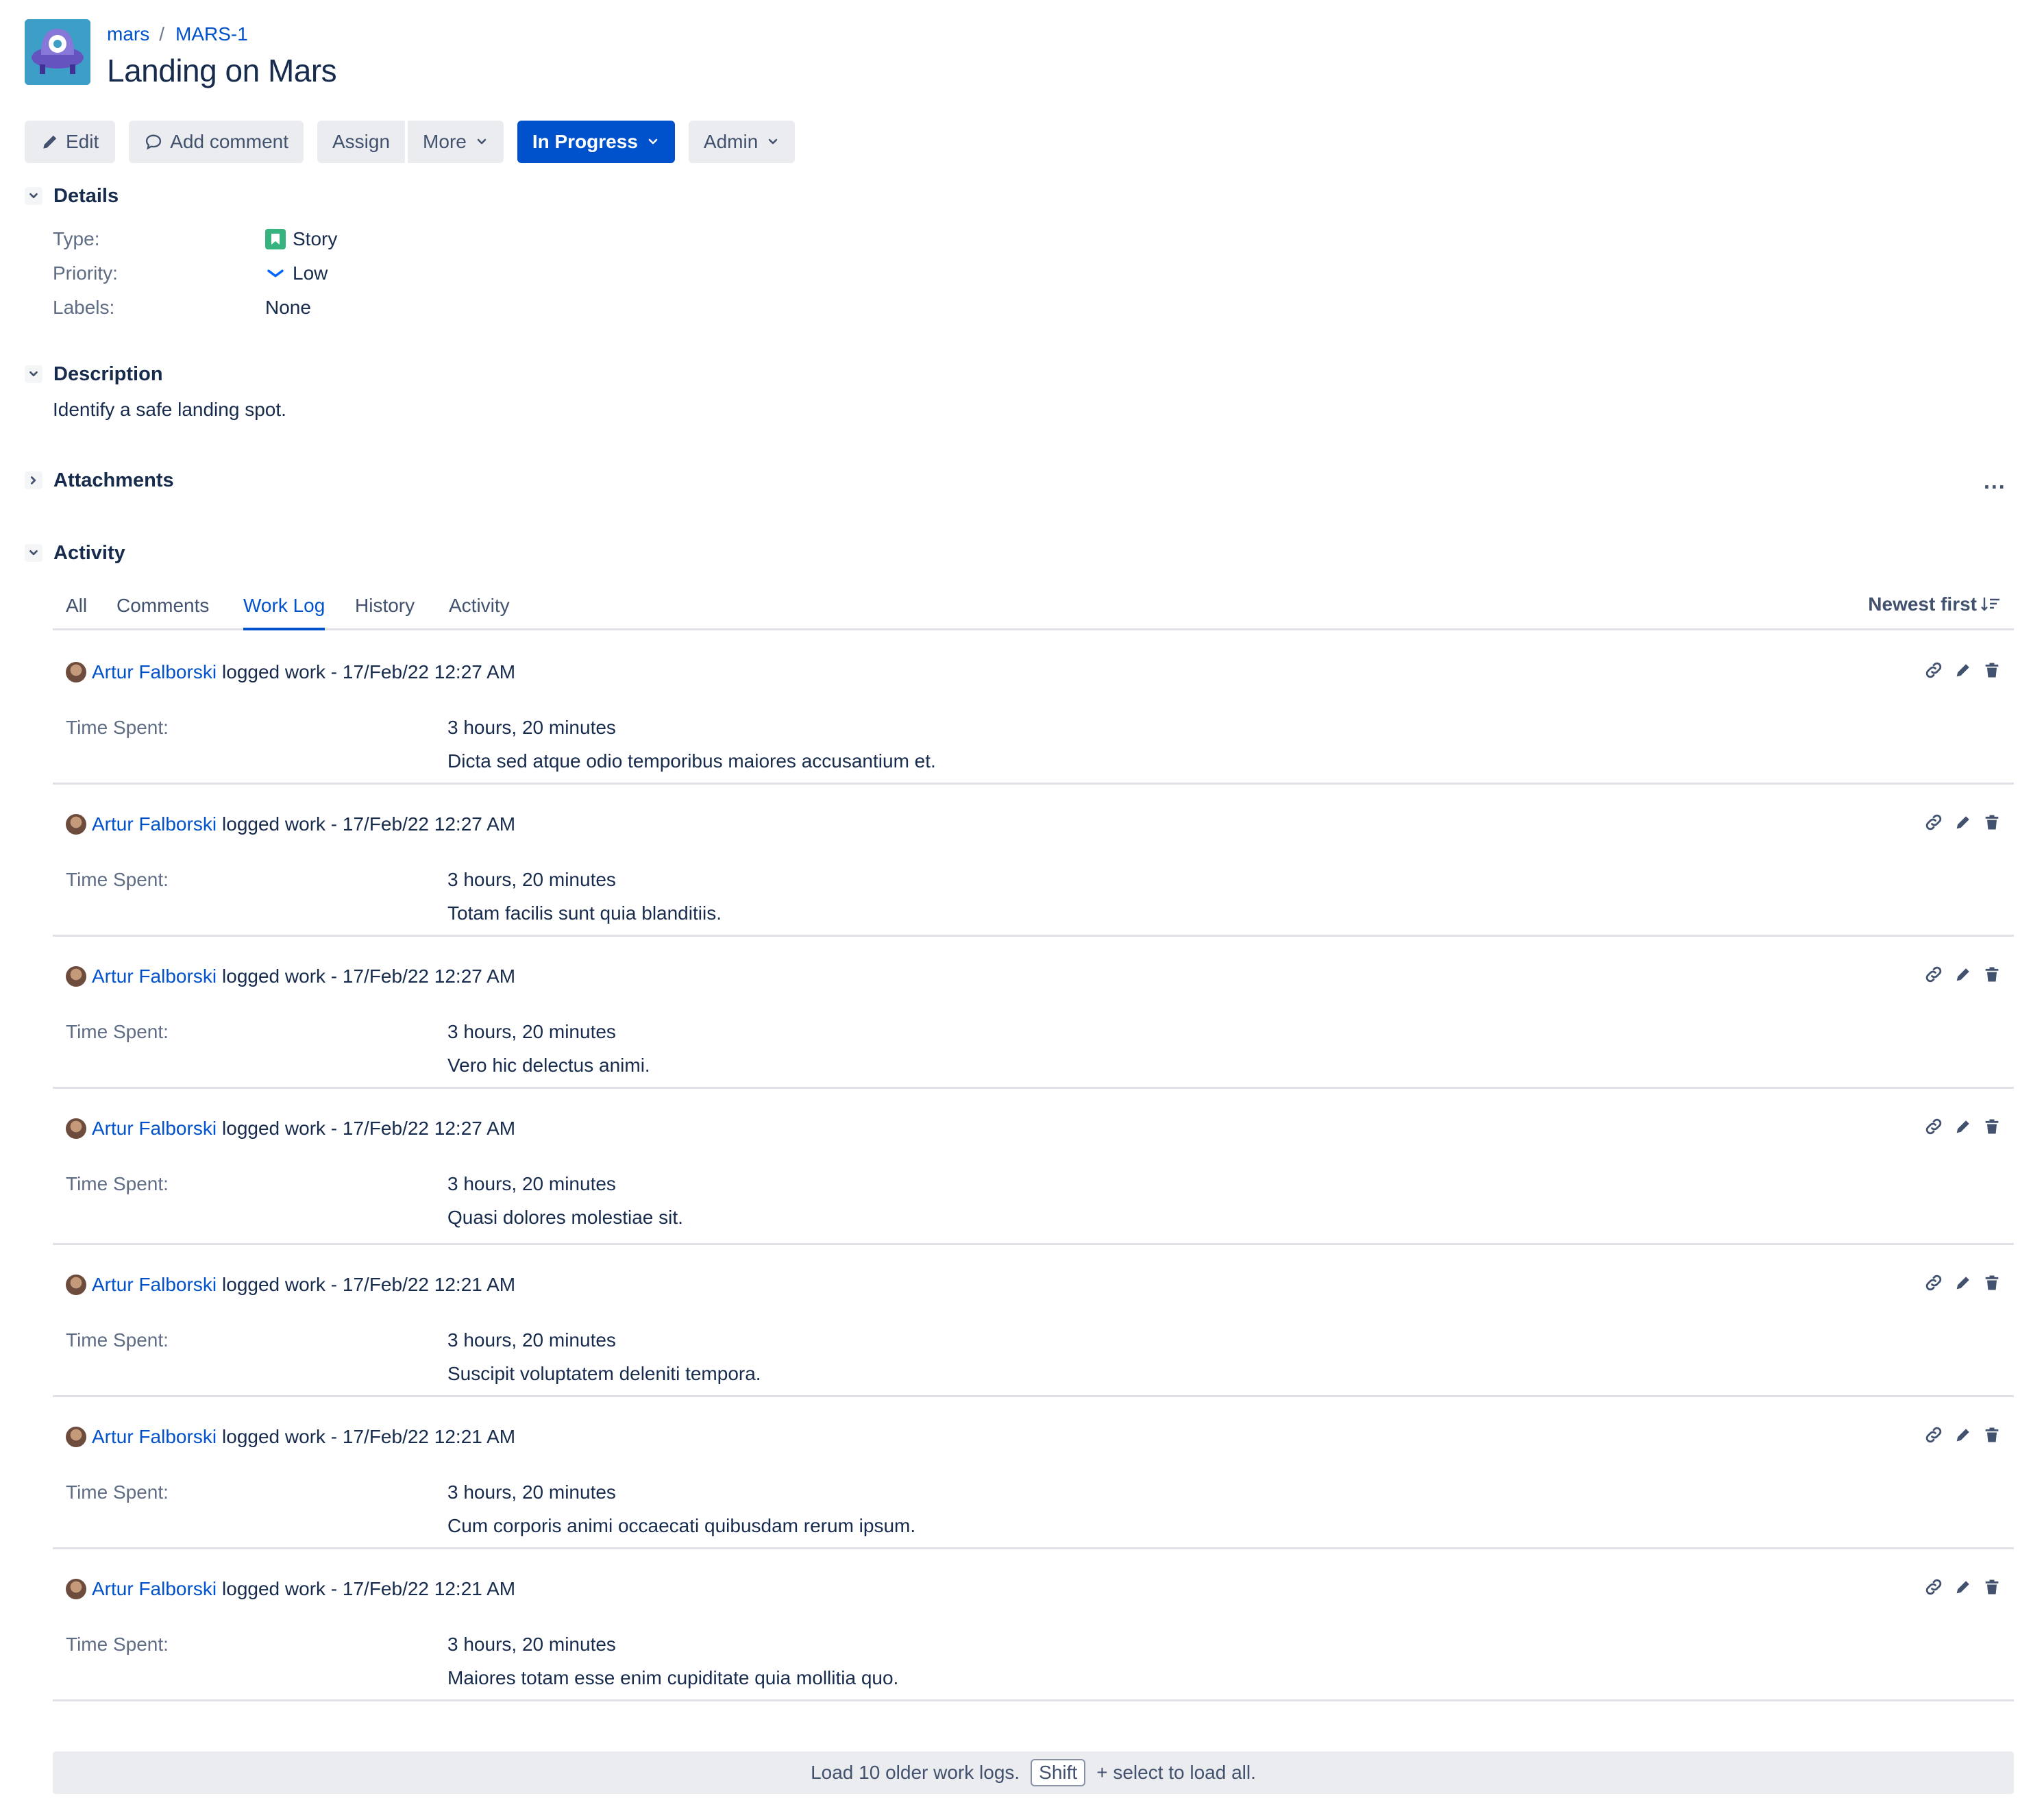  I want to click on shift-key-hint: Shift, so click(1058, 1772).